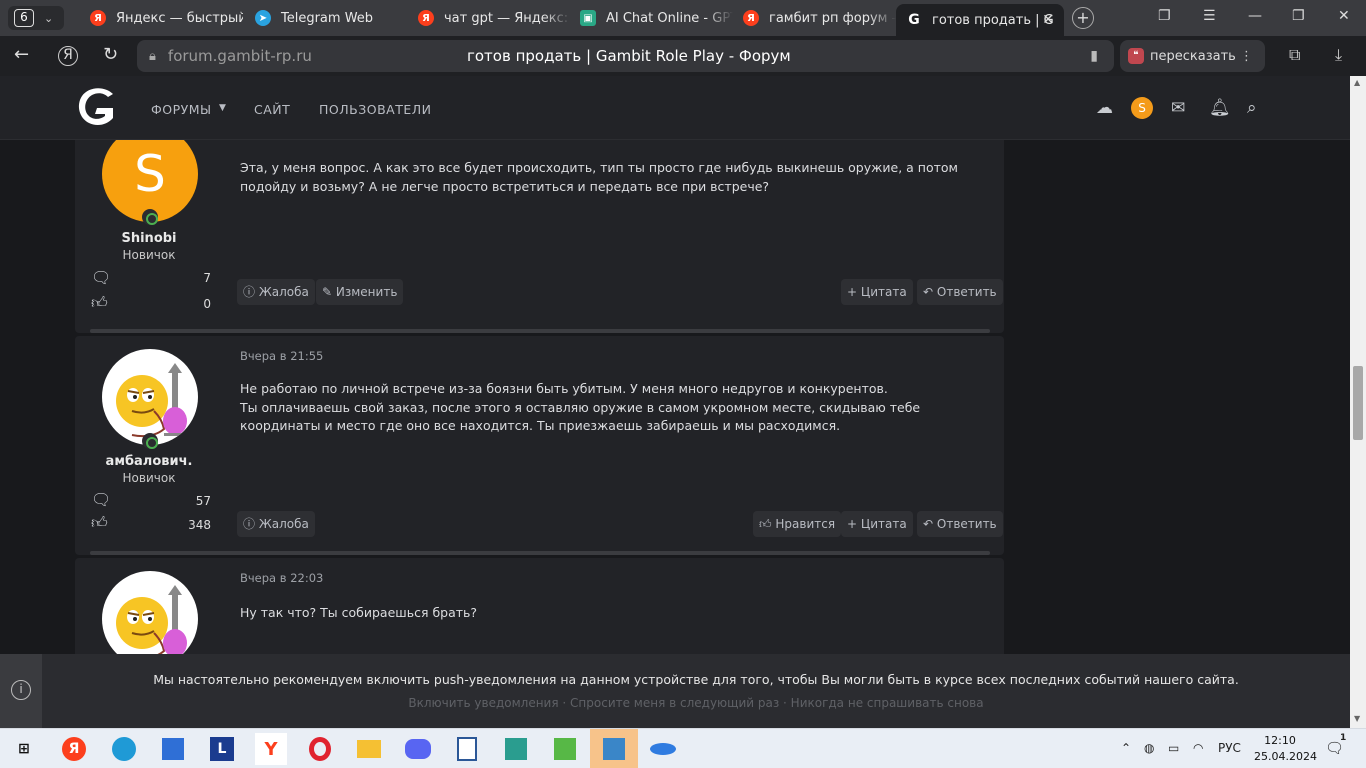 The width and height of the screenshot is (1366, 768). Describe the element at coordinates (150, 217) in the screenshot. I see `online-status-icon` at that location.